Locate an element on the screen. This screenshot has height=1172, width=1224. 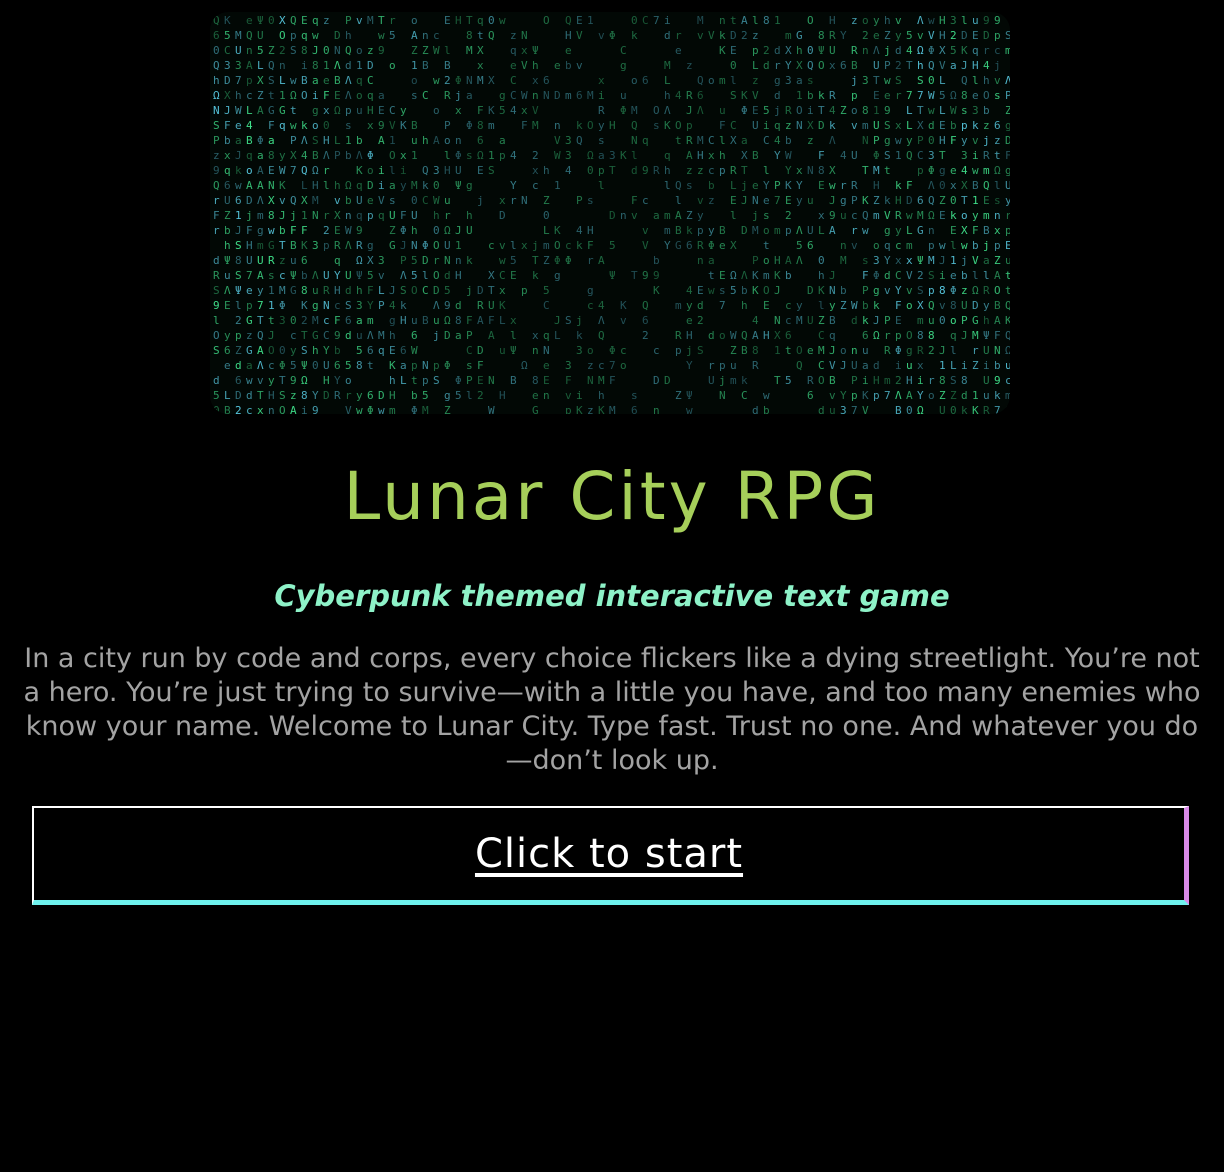
svg-text: e is located at coordinates (513, 65).